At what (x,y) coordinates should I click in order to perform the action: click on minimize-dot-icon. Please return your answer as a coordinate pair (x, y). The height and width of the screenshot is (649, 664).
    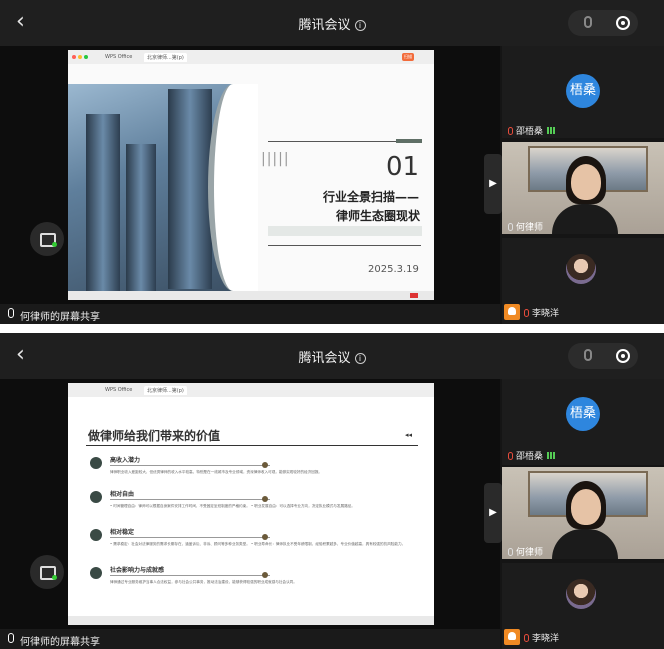
    Looking at the image, I should click on (80, 57).